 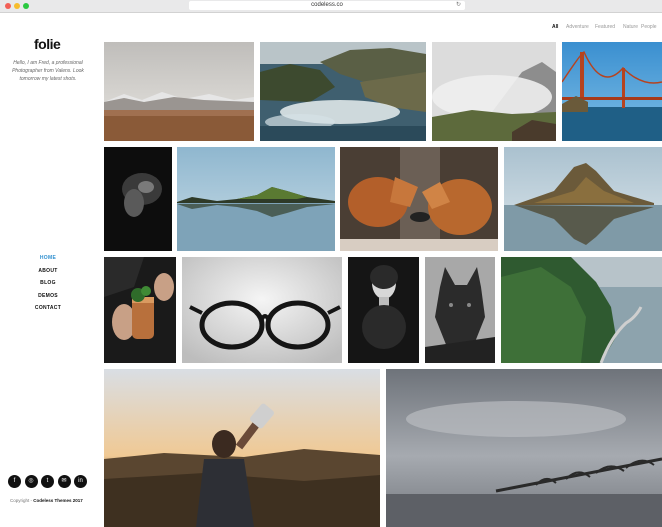 I want to click on nav-contact: CONTACT, so click(x=48, y=308).